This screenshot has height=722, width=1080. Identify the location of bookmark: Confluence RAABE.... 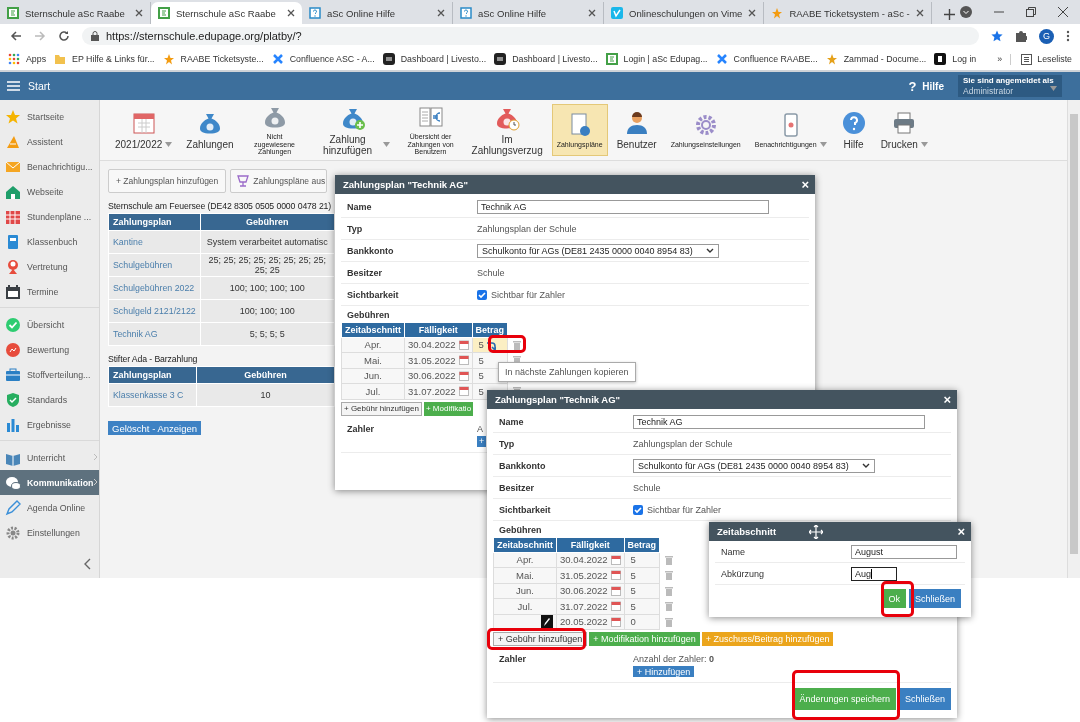
(766, 59).